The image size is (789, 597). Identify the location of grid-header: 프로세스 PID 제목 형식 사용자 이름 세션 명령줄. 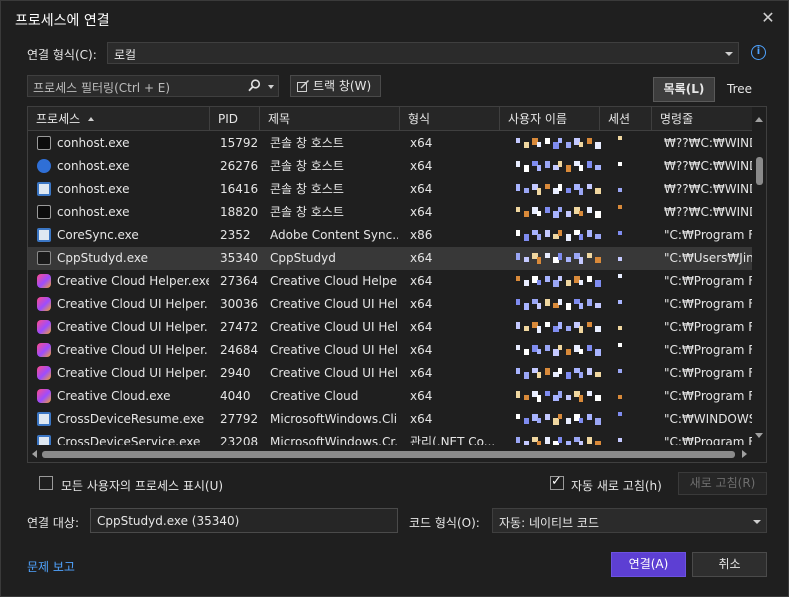
(390, 119).